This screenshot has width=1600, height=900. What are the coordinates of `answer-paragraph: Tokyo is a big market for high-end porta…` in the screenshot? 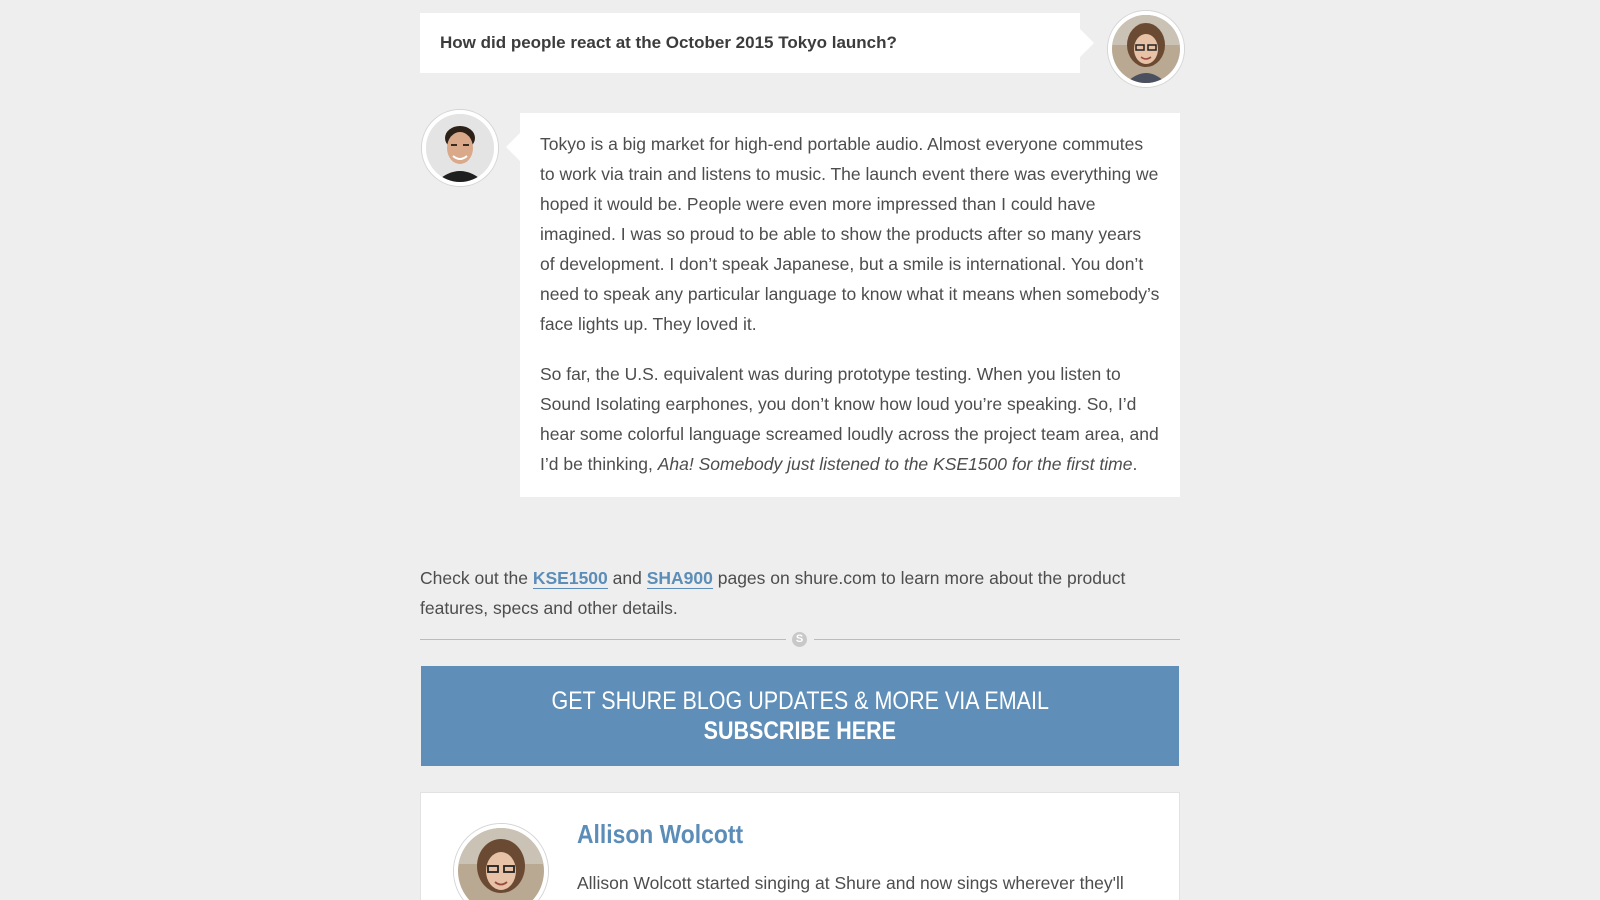 It's located at (850, 234).